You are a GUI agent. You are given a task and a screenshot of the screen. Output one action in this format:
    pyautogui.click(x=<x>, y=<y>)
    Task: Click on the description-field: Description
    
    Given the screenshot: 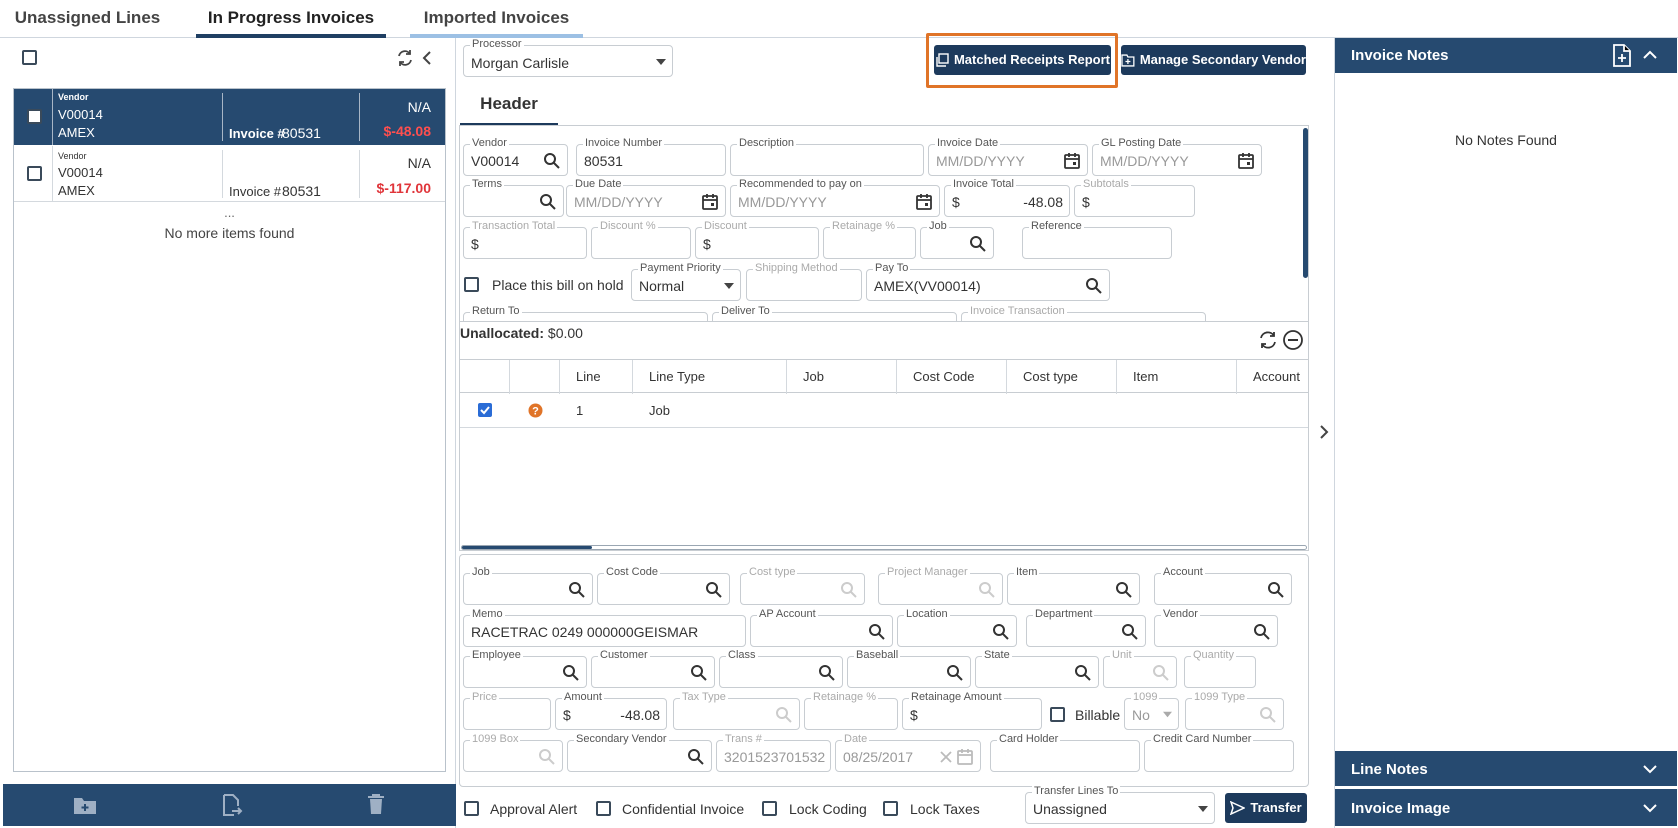 What is the action you would take?
    pyautogui.click(x=827, y=156)
    